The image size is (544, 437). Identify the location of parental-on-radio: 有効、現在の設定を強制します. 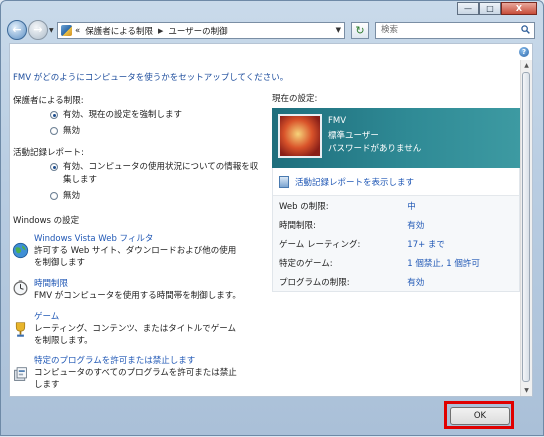
(116, 115).